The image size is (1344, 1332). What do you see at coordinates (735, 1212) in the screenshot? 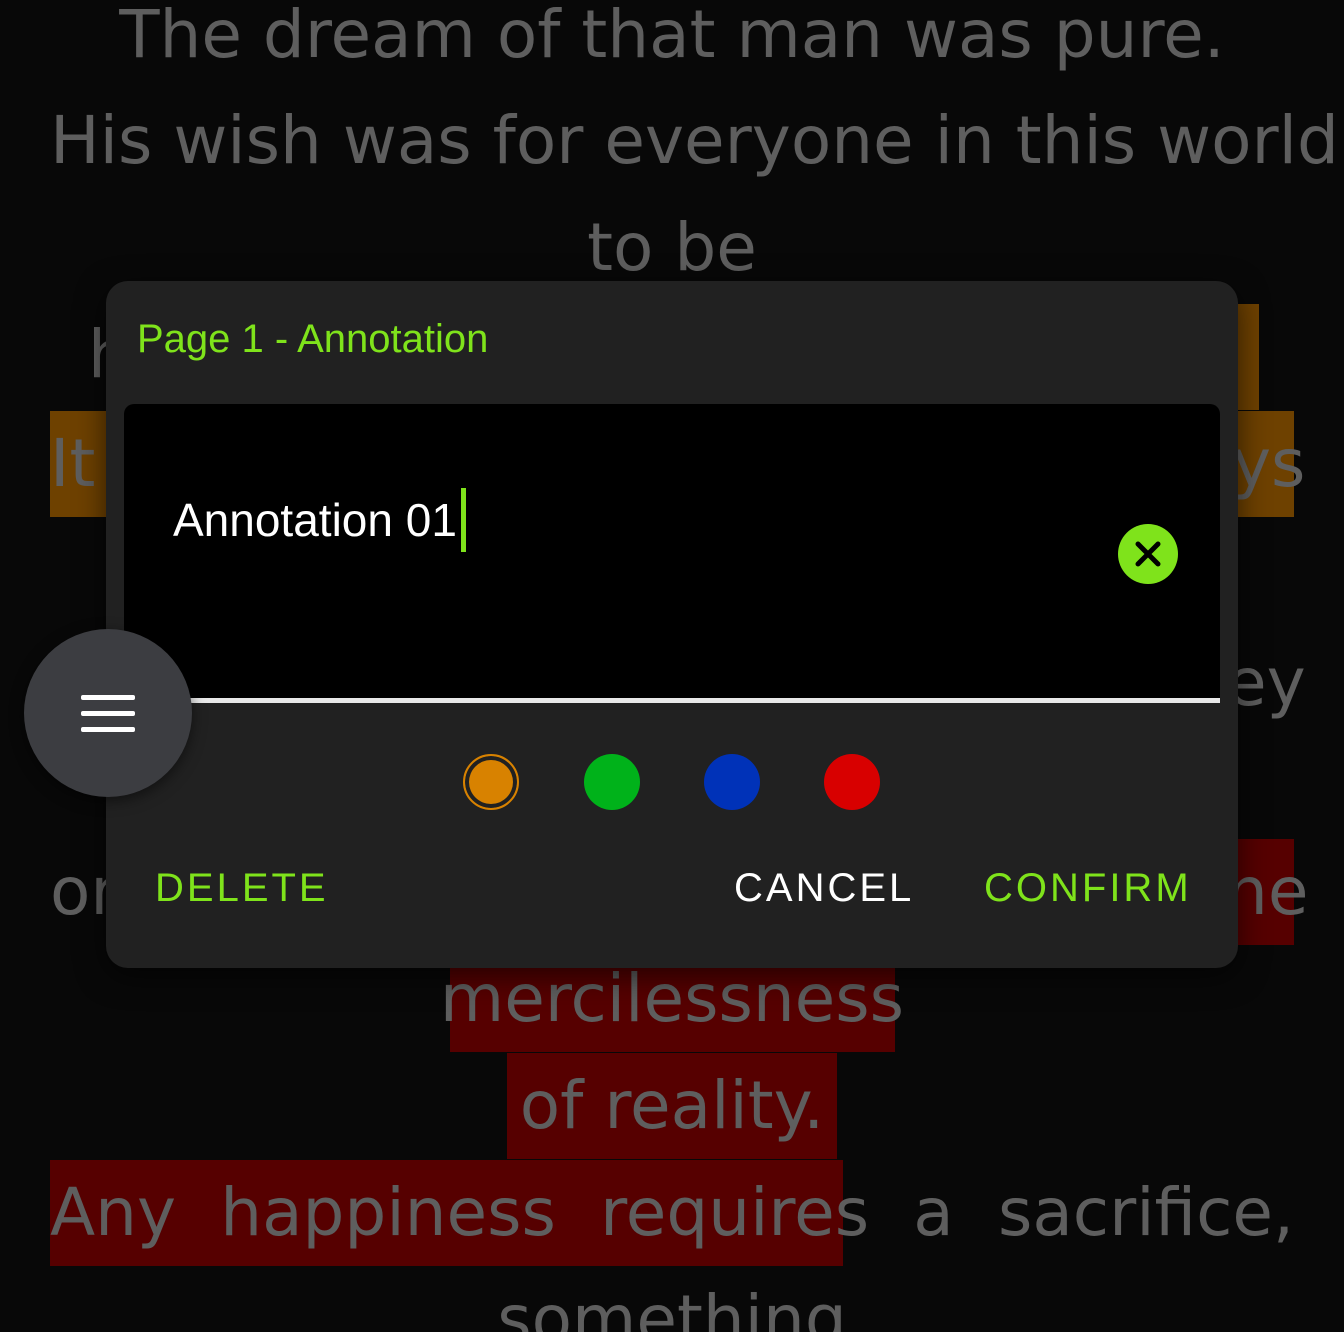
I see `reader-word: requires` at bounding box center [735, 1212].